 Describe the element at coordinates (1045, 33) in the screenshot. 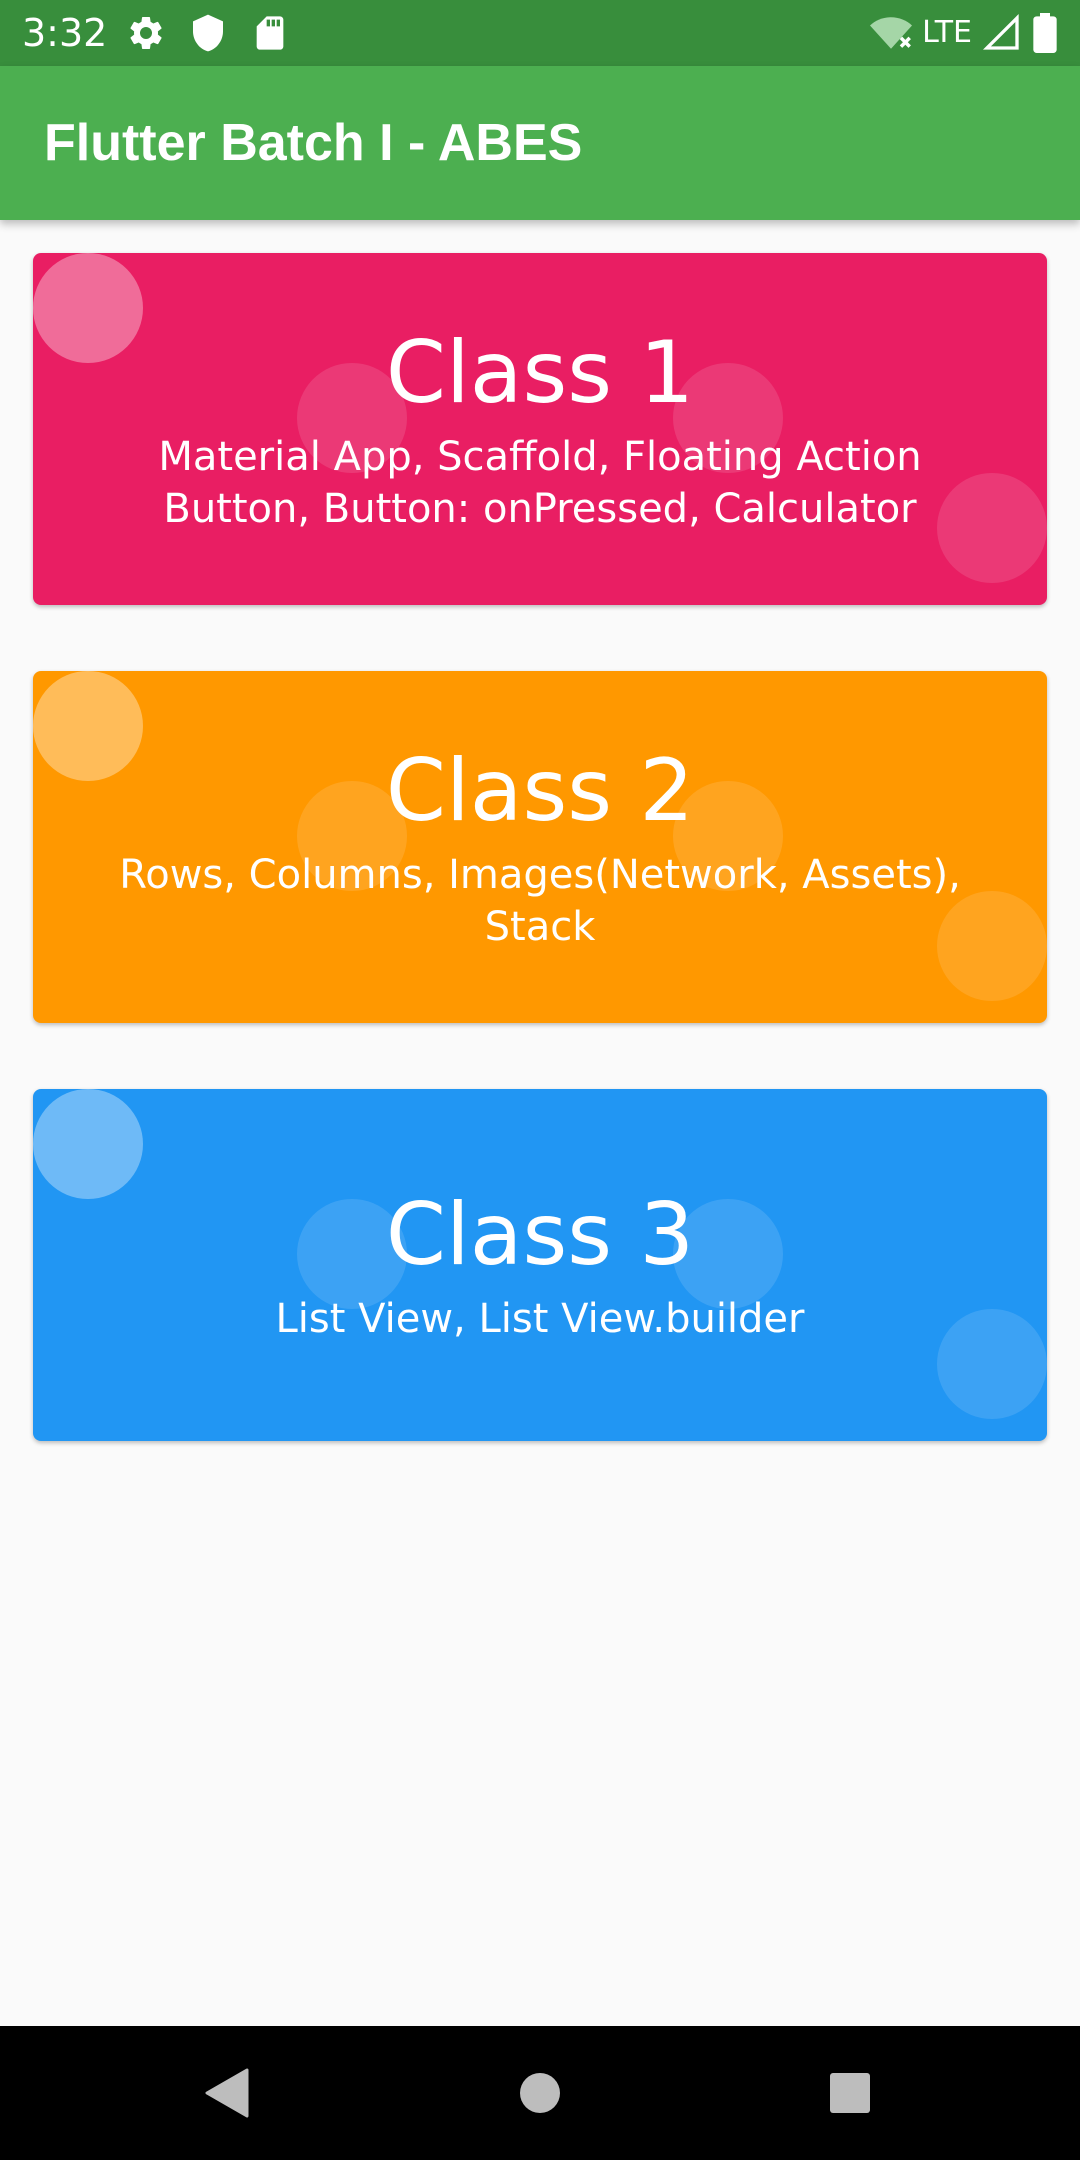

I see `battery-icon` at that location.